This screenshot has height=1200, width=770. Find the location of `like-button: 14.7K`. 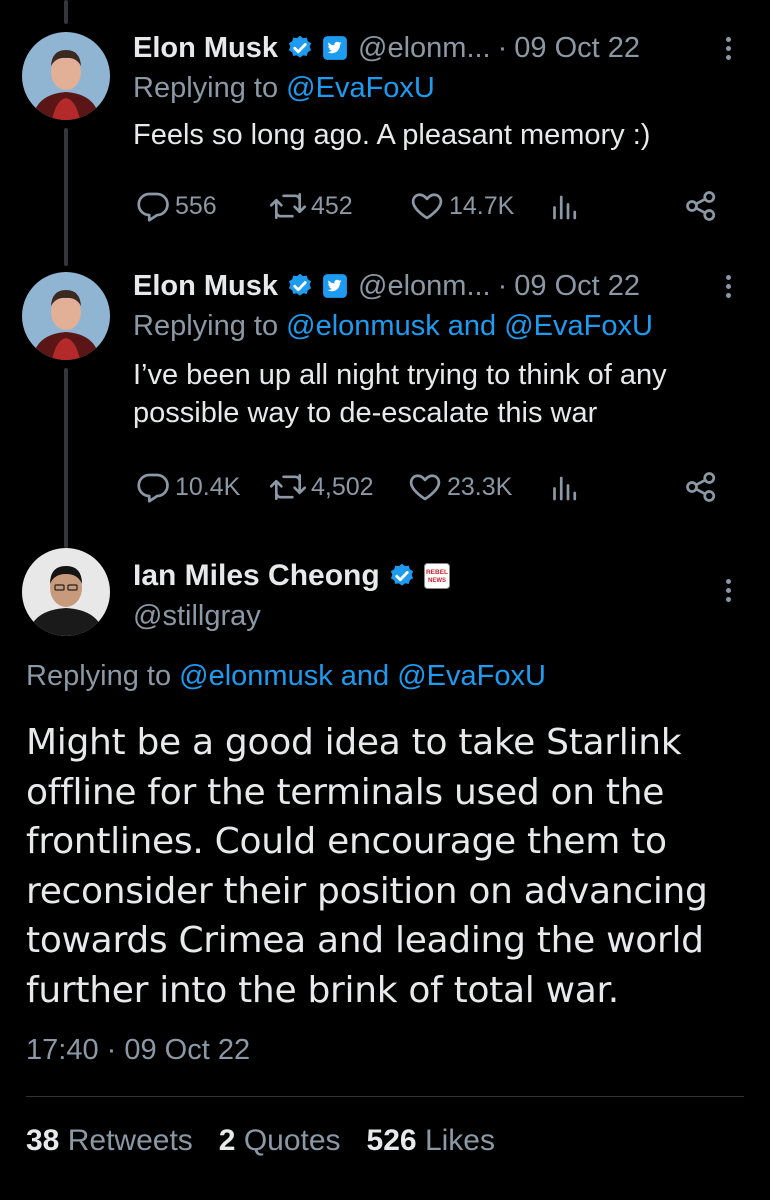

like-button: 14.7K is located at coordinates (461, 206).